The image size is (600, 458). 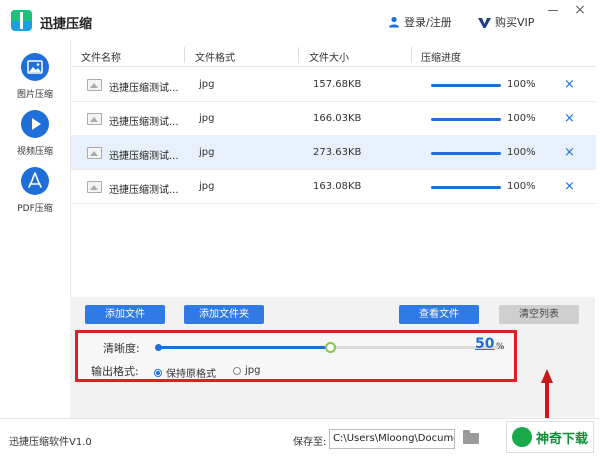 I want to click on close-window-button: ×, so click(x=580, y=10).